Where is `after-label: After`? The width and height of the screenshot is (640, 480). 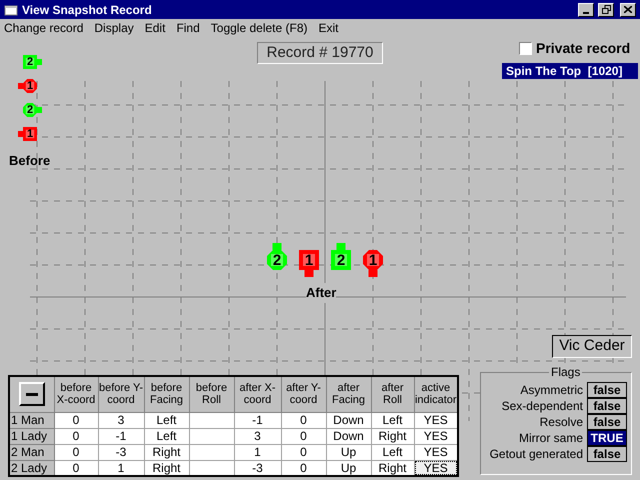 after-label: After is located at coordinates (321, 292).